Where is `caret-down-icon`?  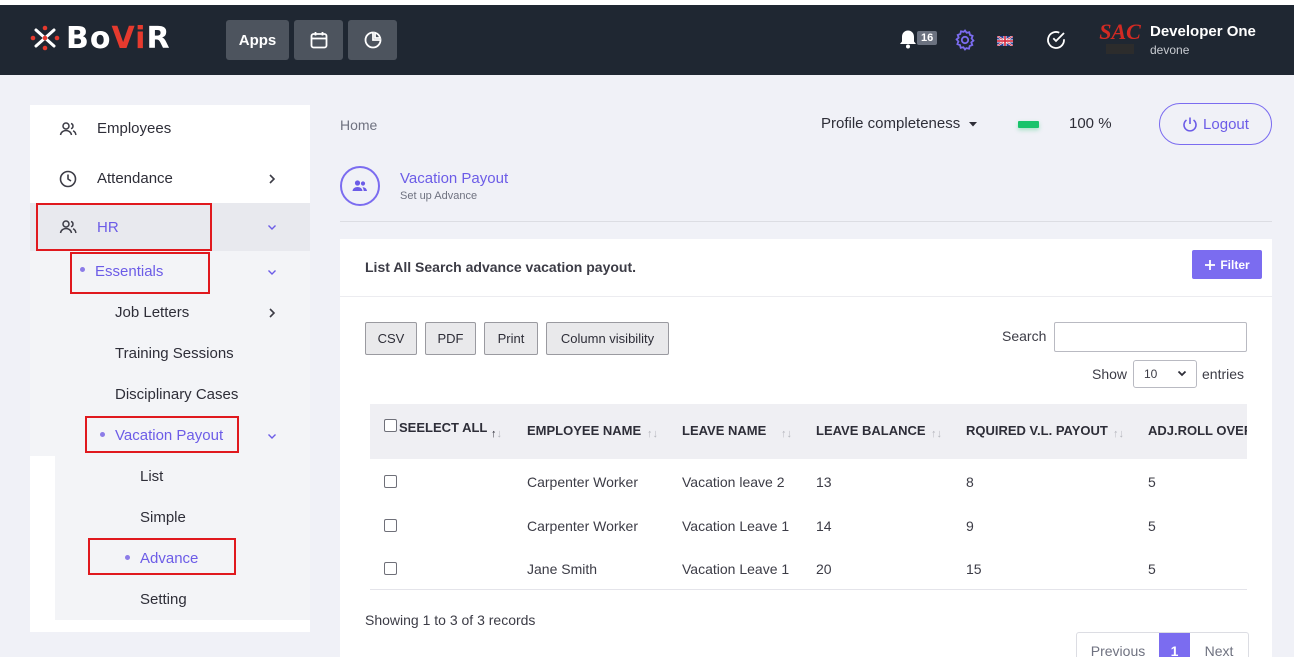 caret-down-icon is located at coordinates (973, 124).